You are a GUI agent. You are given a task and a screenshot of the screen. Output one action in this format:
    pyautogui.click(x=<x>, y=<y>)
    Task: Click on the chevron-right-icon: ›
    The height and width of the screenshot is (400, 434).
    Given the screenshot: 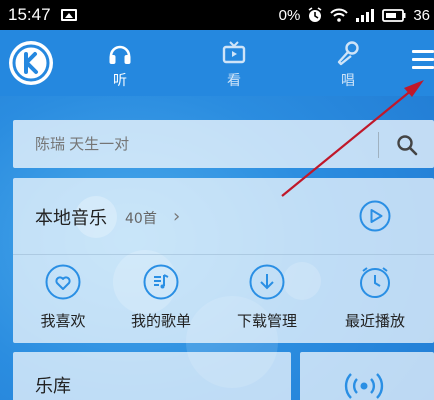 What is the action you would take?
    pyautogui.click(x=176, y=216)
    